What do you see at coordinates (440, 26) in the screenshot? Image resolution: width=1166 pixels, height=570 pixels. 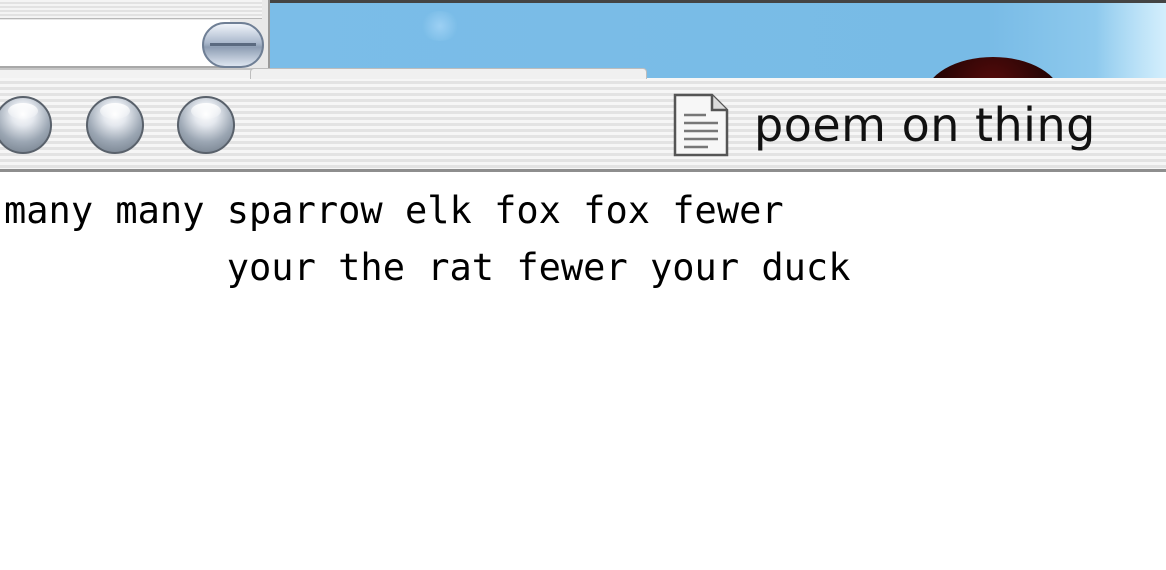 I see `desktop-speck` at bounding box center [440, 26].